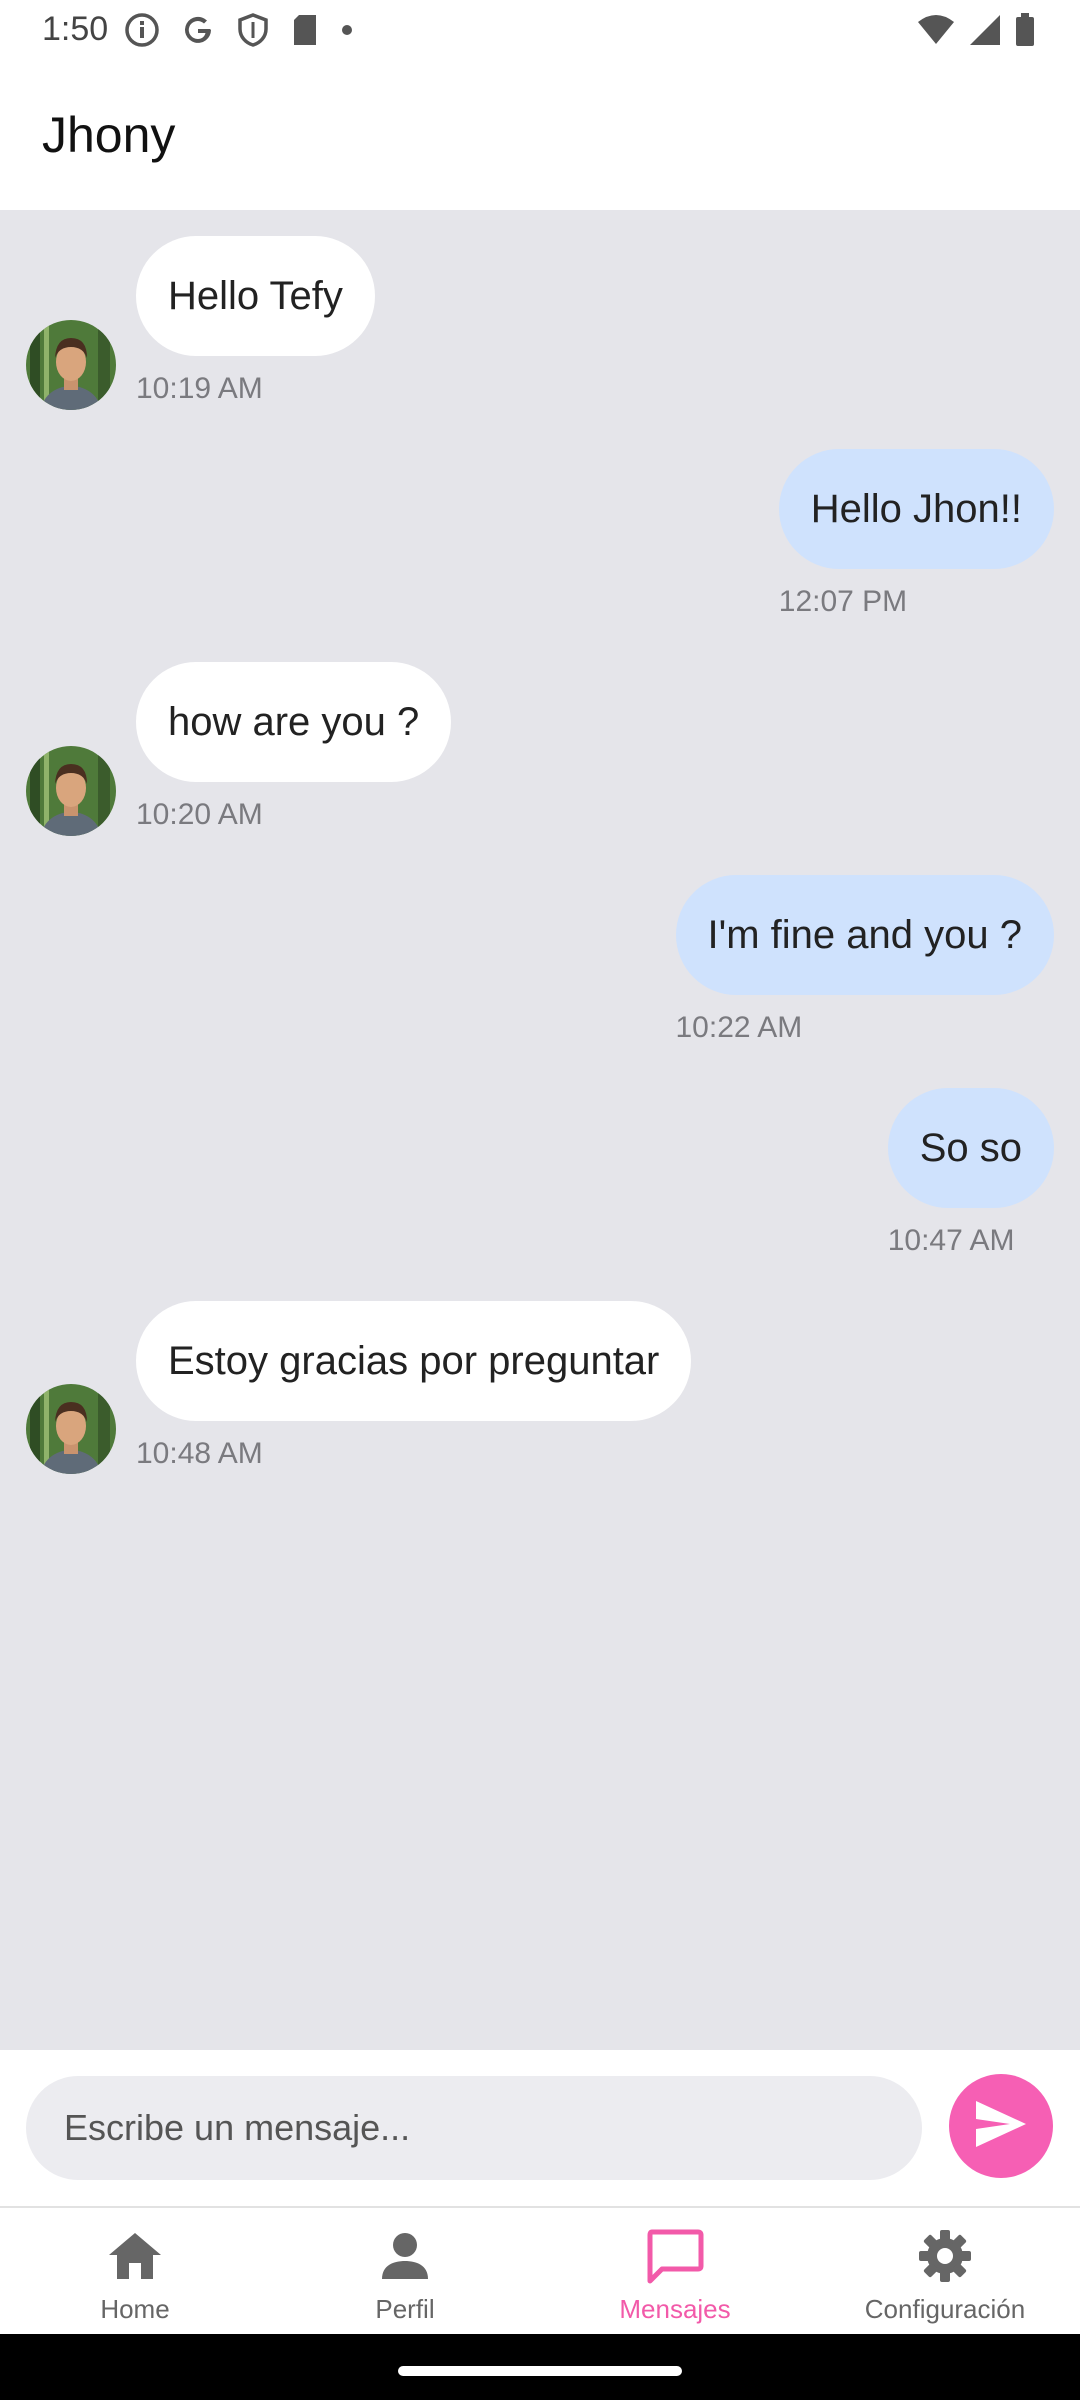  Describe the element at coordinates (198, 32) in the screenshot. I see `google-icon` at that location.